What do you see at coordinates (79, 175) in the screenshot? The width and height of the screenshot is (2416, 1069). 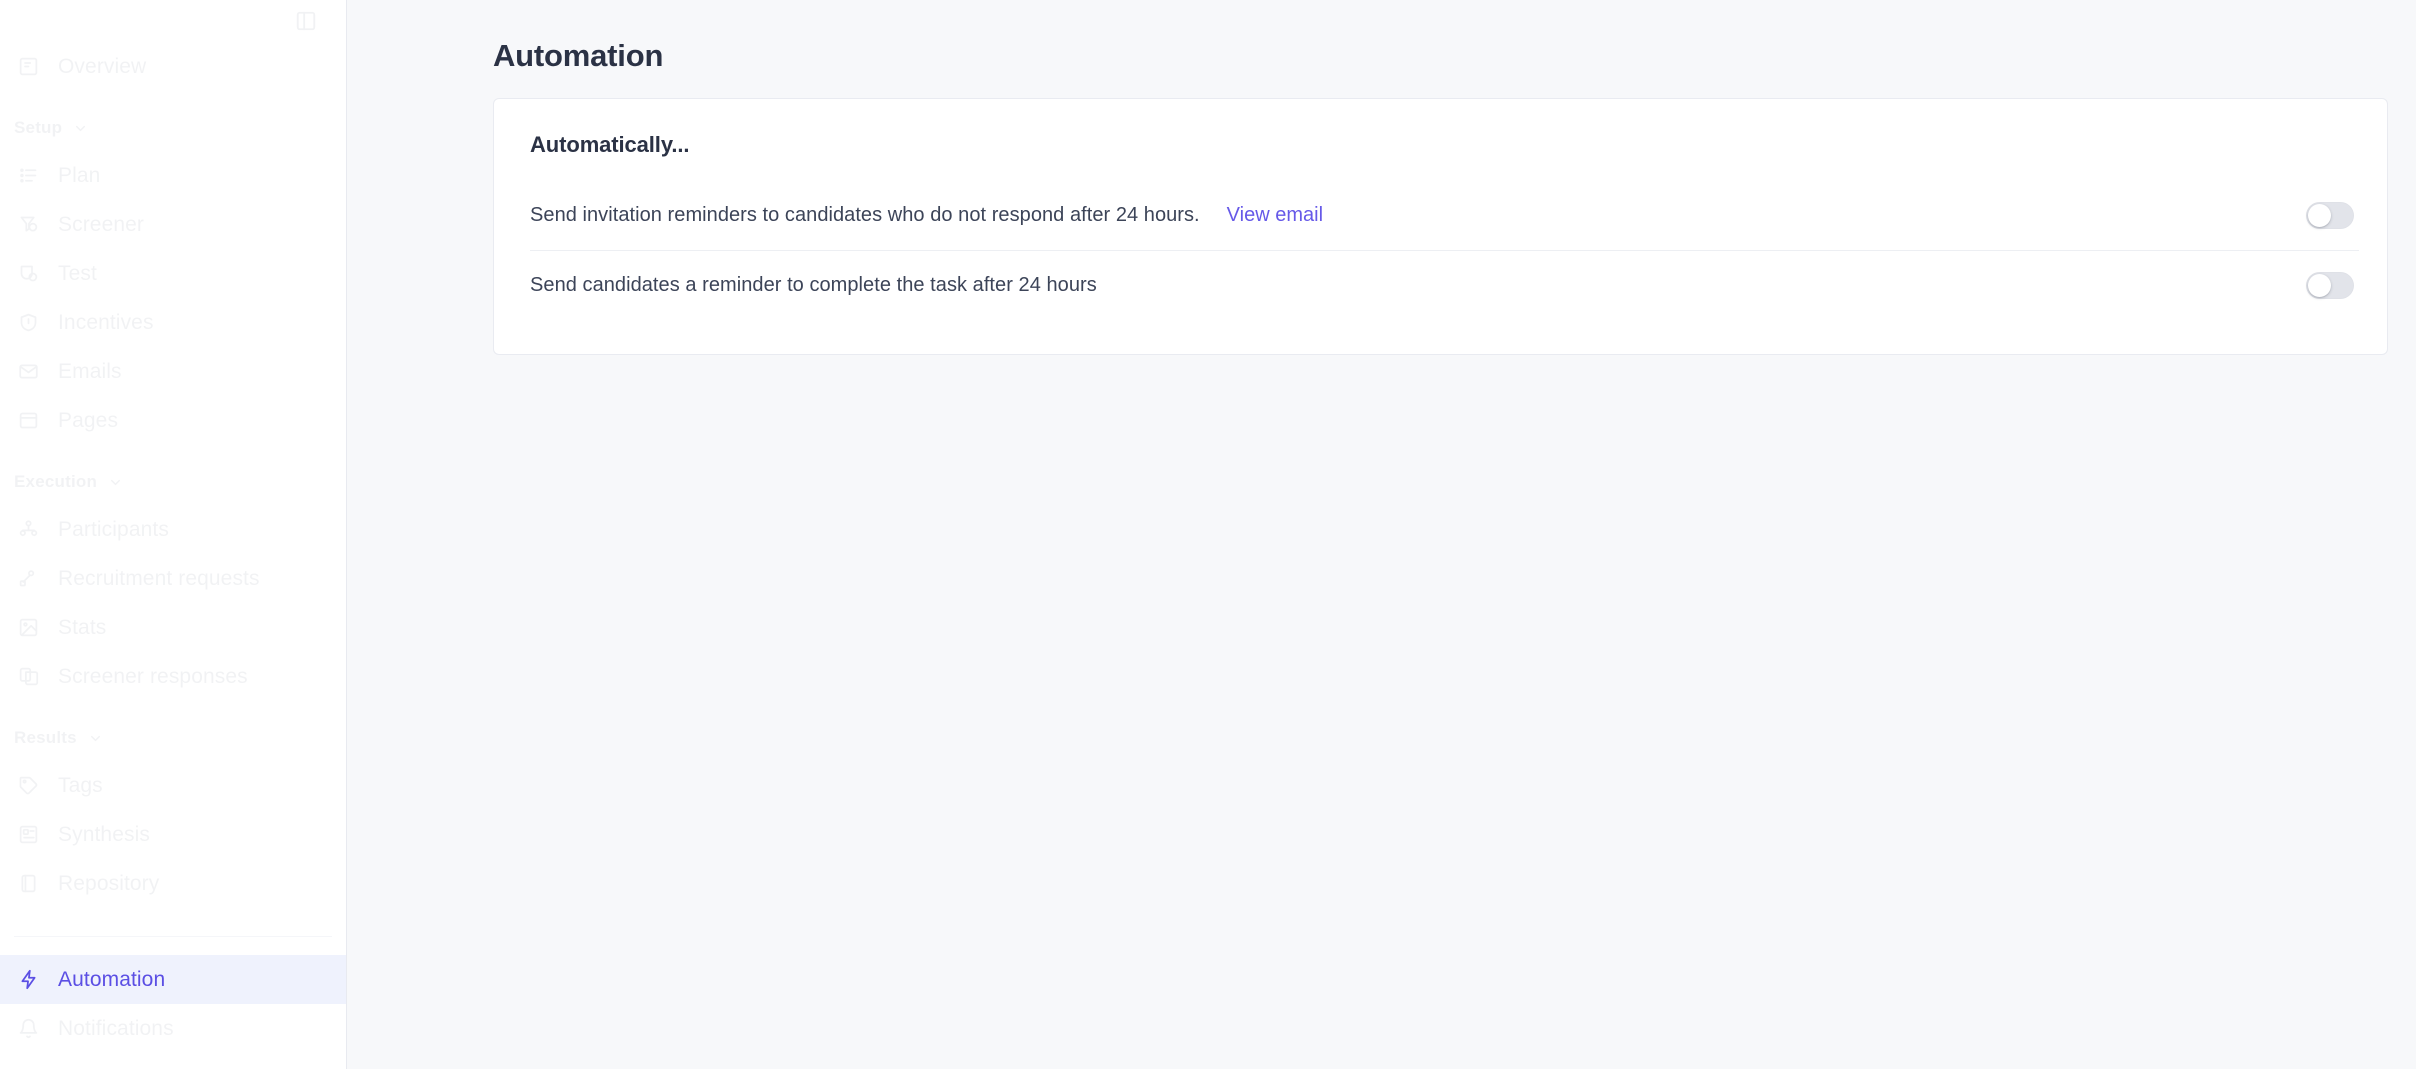 I see `sidebar-item-label: Plan` at bounding box center [79, 175].